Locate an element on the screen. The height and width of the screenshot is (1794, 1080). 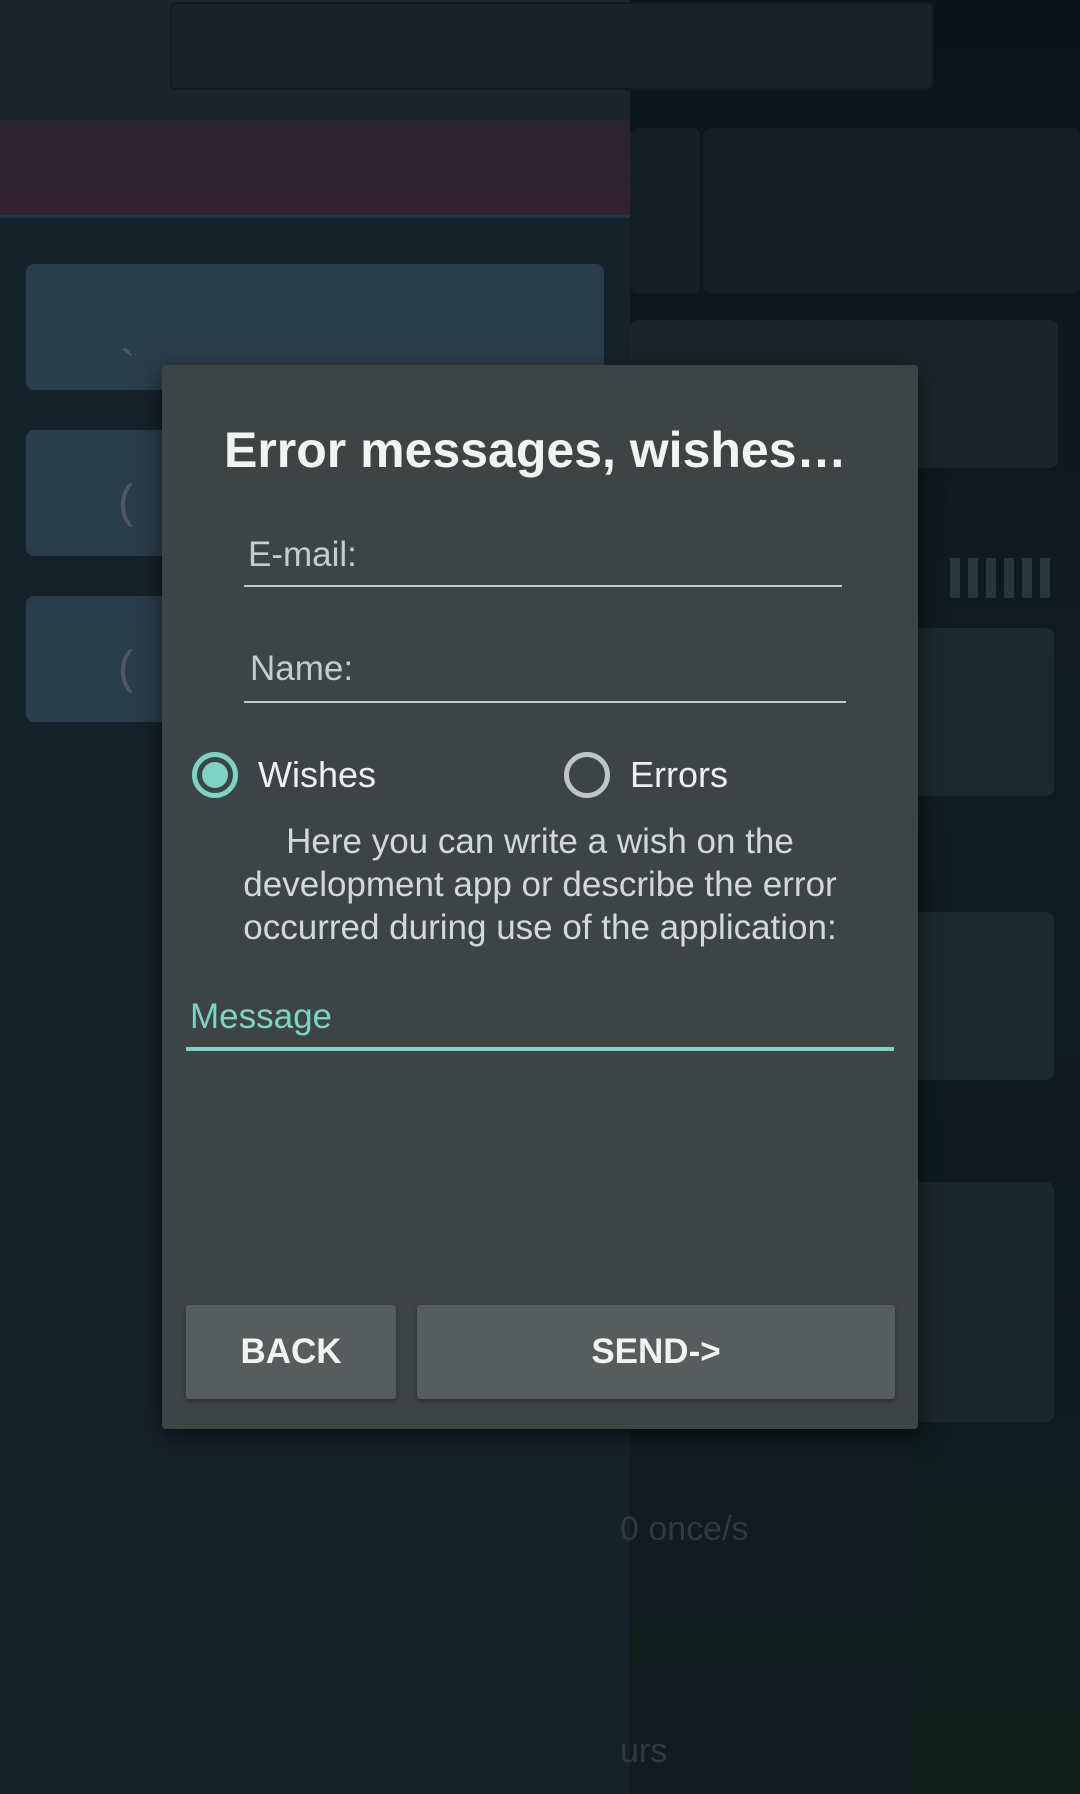
radio-unchecked-icon is located at coordinates (587, 775).